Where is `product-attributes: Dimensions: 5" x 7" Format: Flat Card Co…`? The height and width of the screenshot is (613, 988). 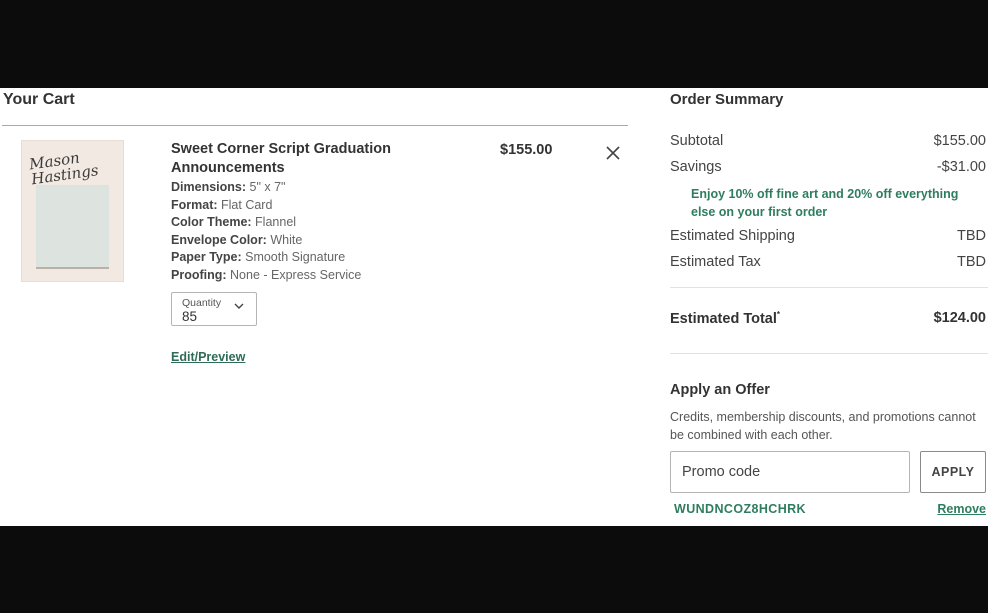
product-attributes: Dimensions: 5" x 7" Format: Flat Card Co… is located at coordinates (266, 232).